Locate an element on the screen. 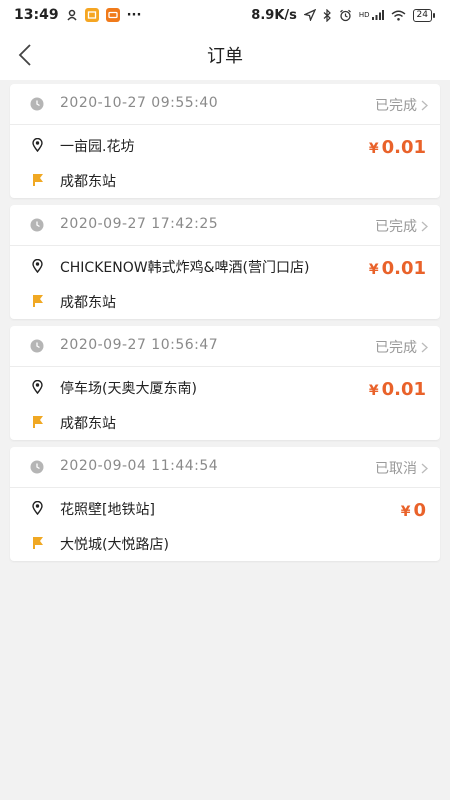 The height and width of the screenshot is (800, 450). network-speed: 8.9K/s is located at coordinates (274, 15).